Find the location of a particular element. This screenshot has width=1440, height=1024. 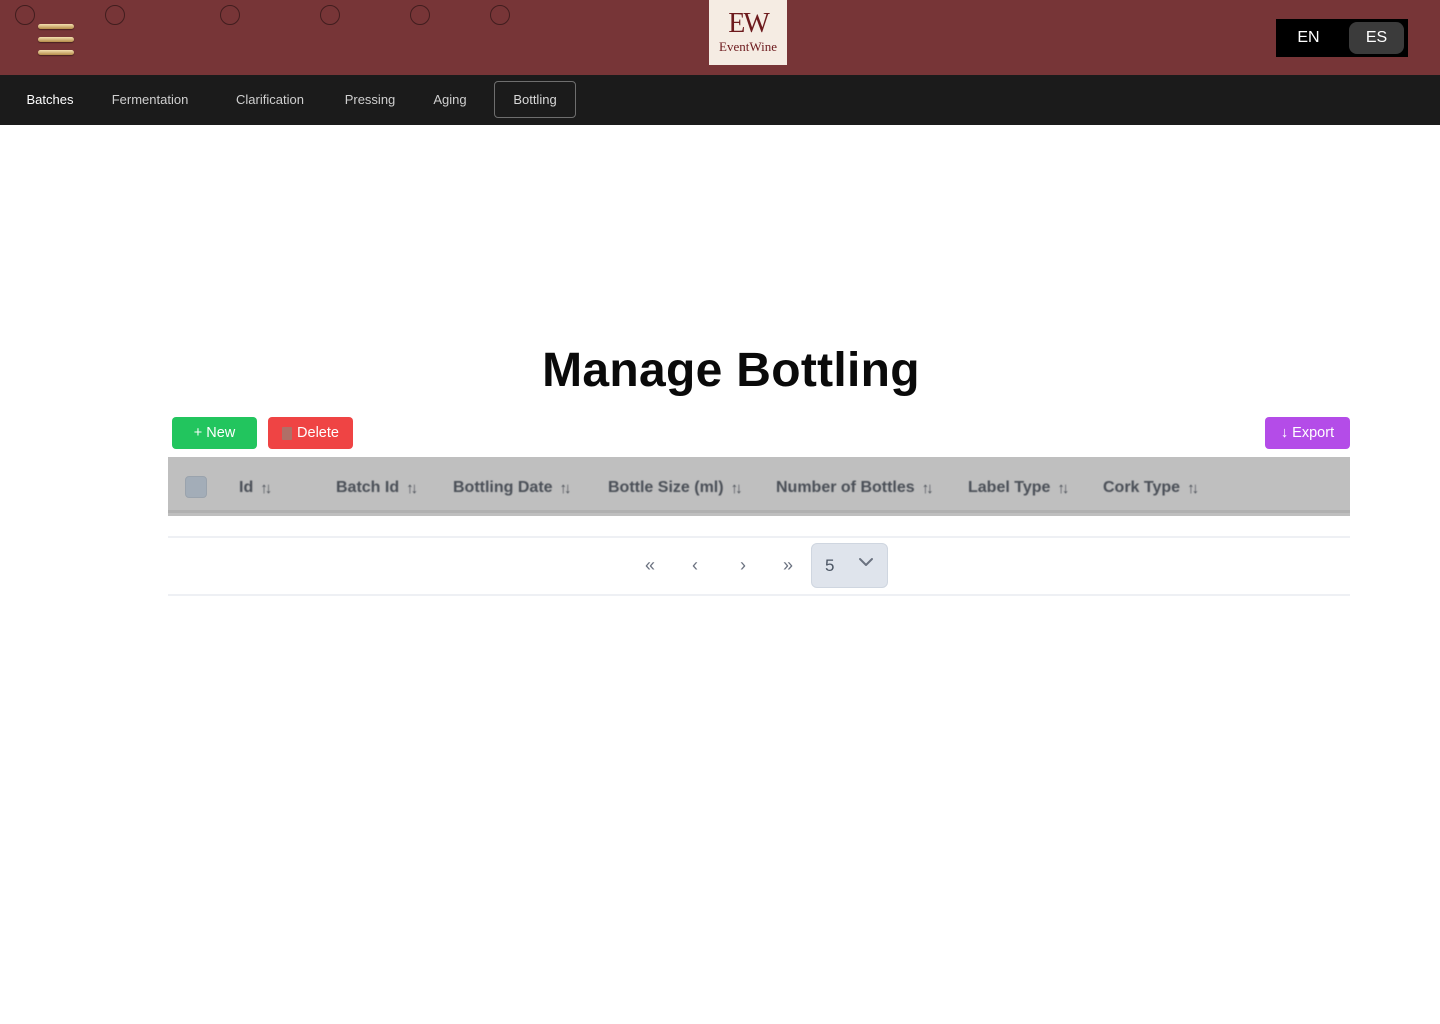

nav-item-batches: Batches is located at coordinates (50, 99).